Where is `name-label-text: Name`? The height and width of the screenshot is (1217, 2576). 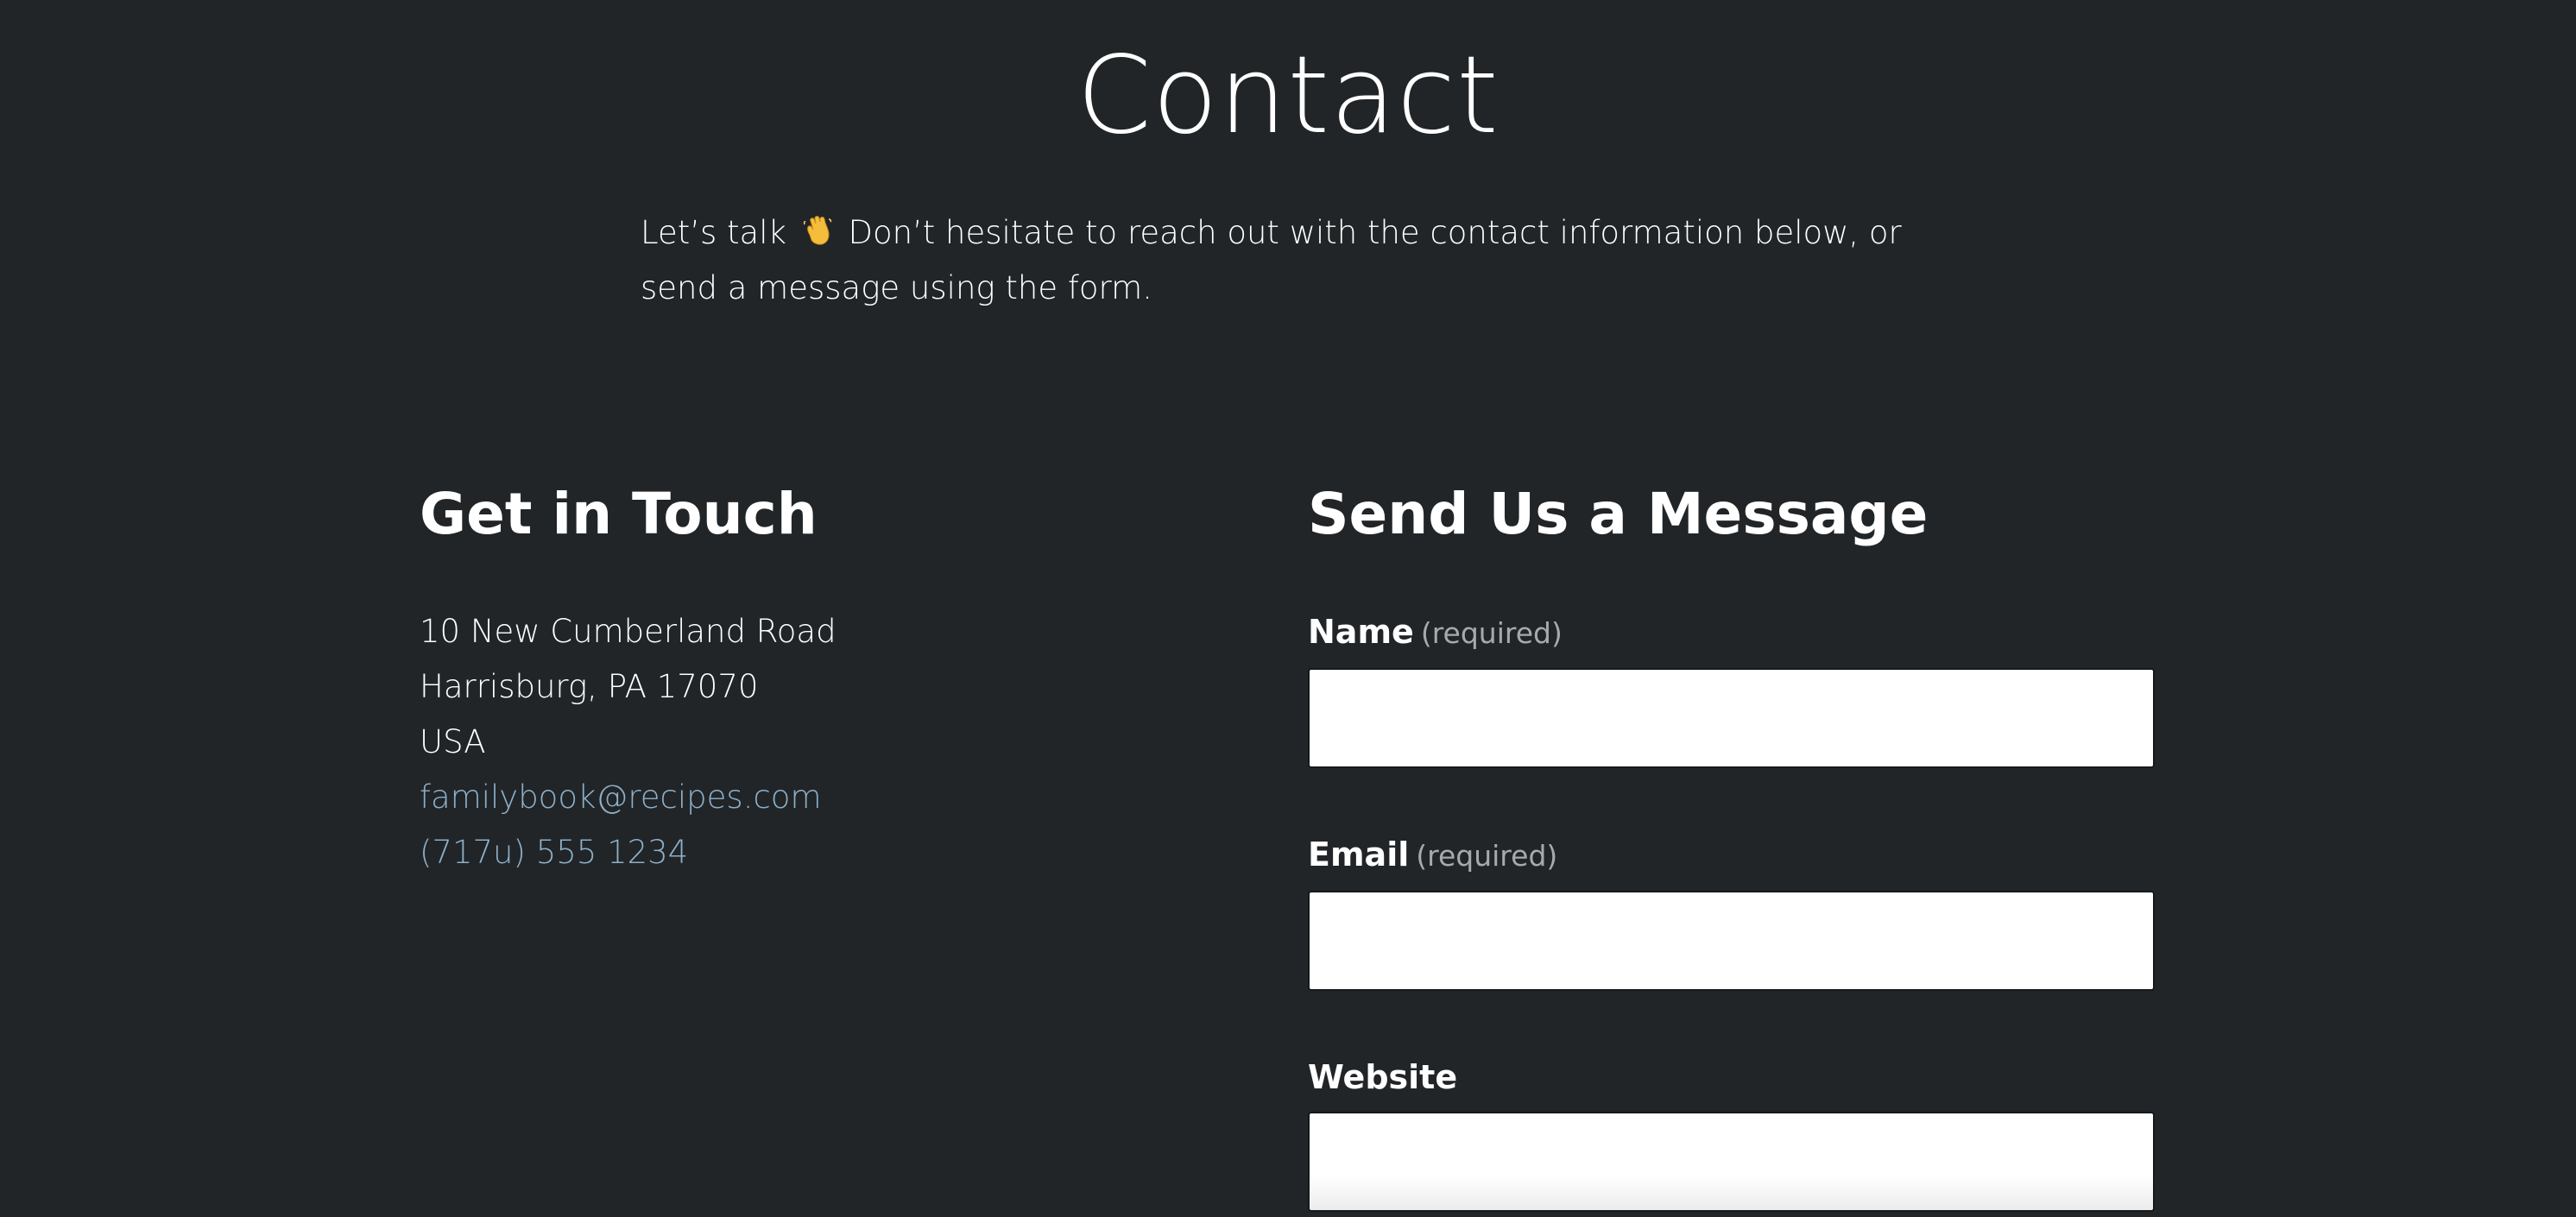 name-label-text: Name is located at coordinates (1361, 632).